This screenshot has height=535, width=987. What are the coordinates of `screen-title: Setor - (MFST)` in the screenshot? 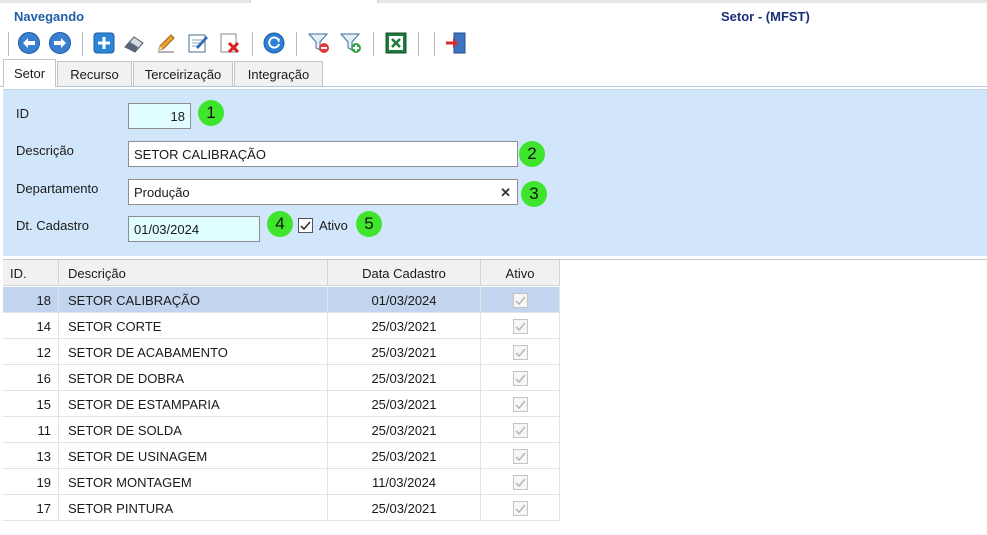 It's located at (765, 16).